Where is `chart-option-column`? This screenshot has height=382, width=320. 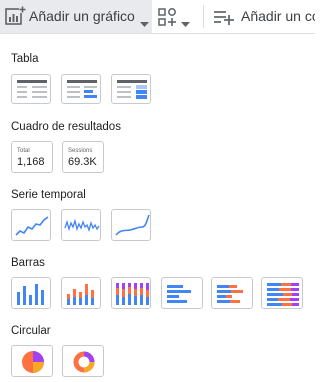 chart-option-column is located at coordinates (31, 293).